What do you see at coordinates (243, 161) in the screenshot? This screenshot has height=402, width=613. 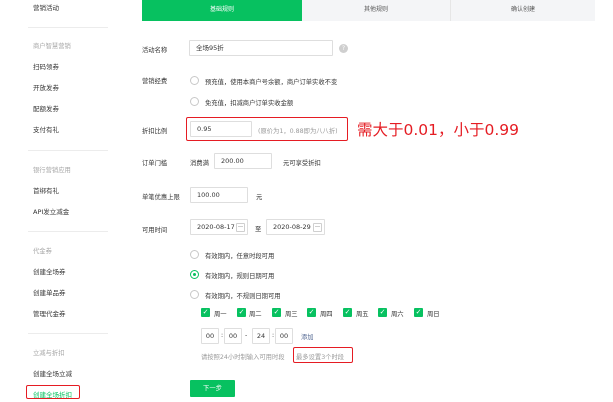 I see `threshold-amount-input: 200.00` at bounding box center [243, 161].